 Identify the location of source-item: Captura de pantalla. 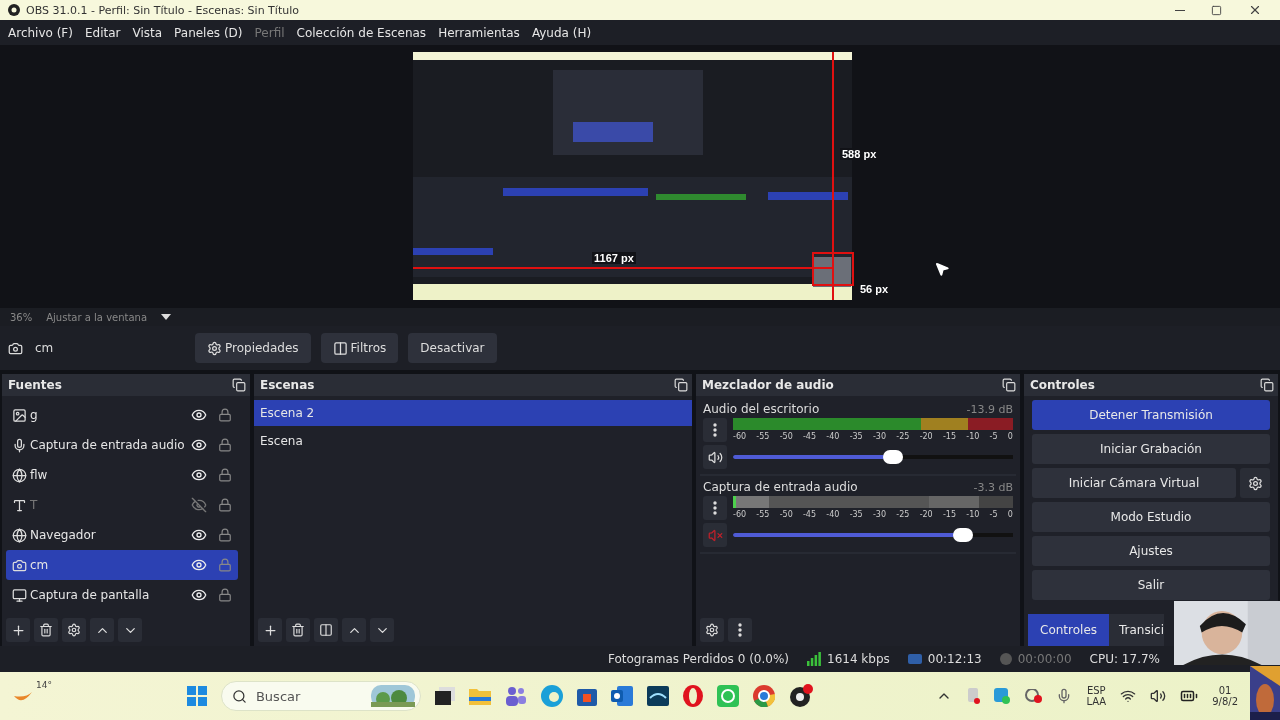
(122, 595).